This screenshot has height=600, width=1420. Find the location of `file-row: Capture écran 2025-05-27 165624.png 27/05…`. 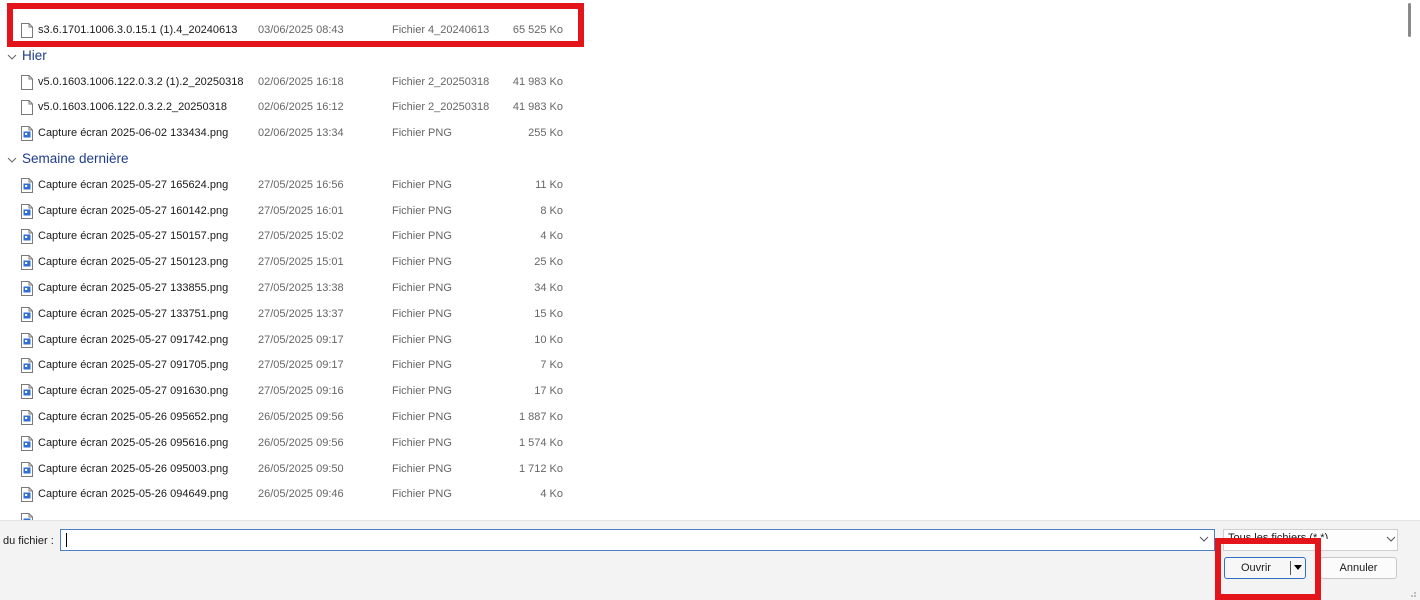

file-row: Capture écran 2025-05-27 165624.png 27/05… is located at coordinates (300, 186).